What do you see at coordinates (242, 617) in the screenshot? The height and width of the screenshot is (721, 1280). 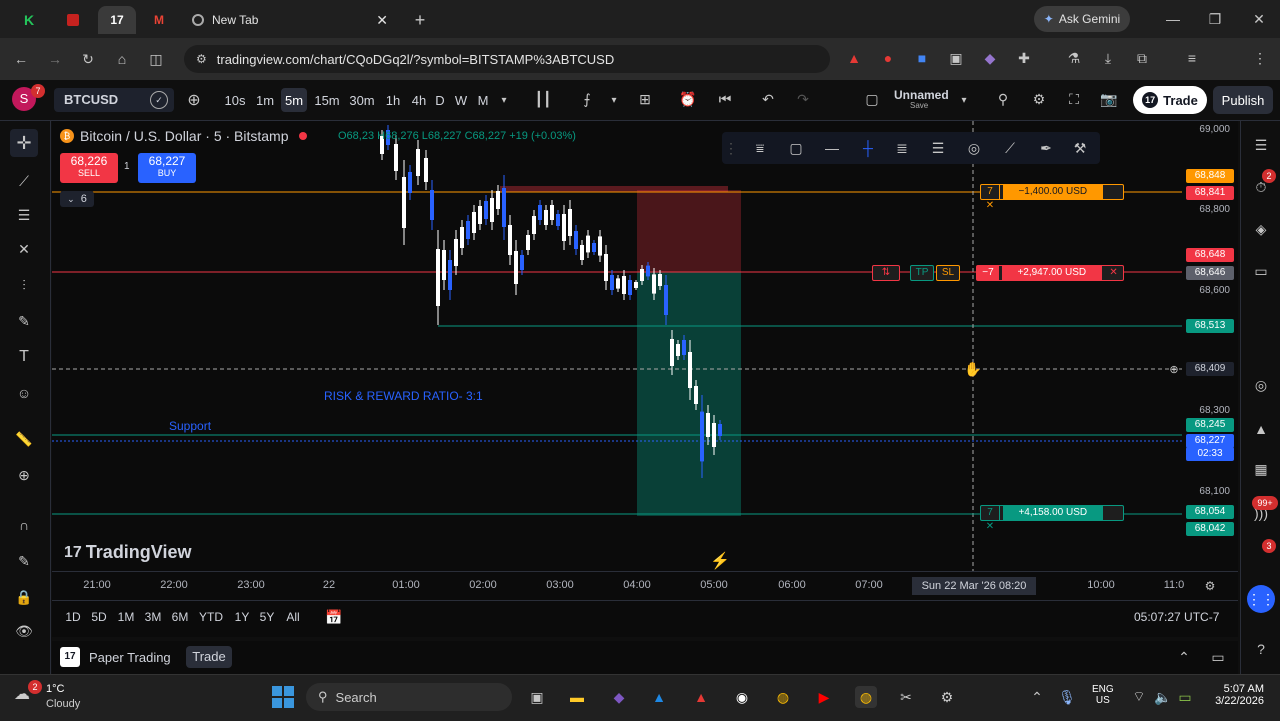 I see `range-1y: 1Y` at bounding box center [242, 617].